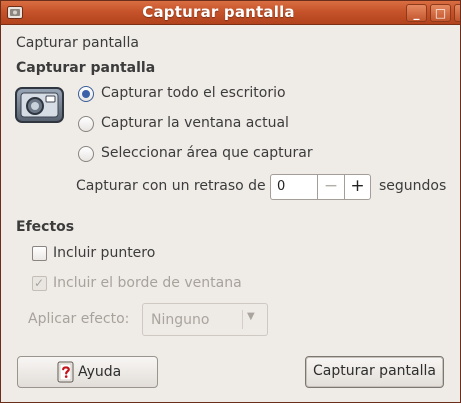 This screenshot has width=461, height=403. Describe the element at coordinates (457, 13) in the screenshot. I see `close-button` at that location.